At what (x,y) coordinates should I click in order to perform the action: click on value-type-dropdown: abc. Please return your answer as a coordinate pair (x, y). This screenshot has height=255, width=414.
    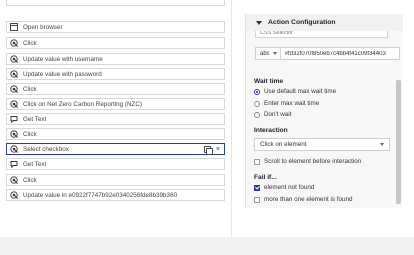
    Looking at the image, I should click on (268, 53).